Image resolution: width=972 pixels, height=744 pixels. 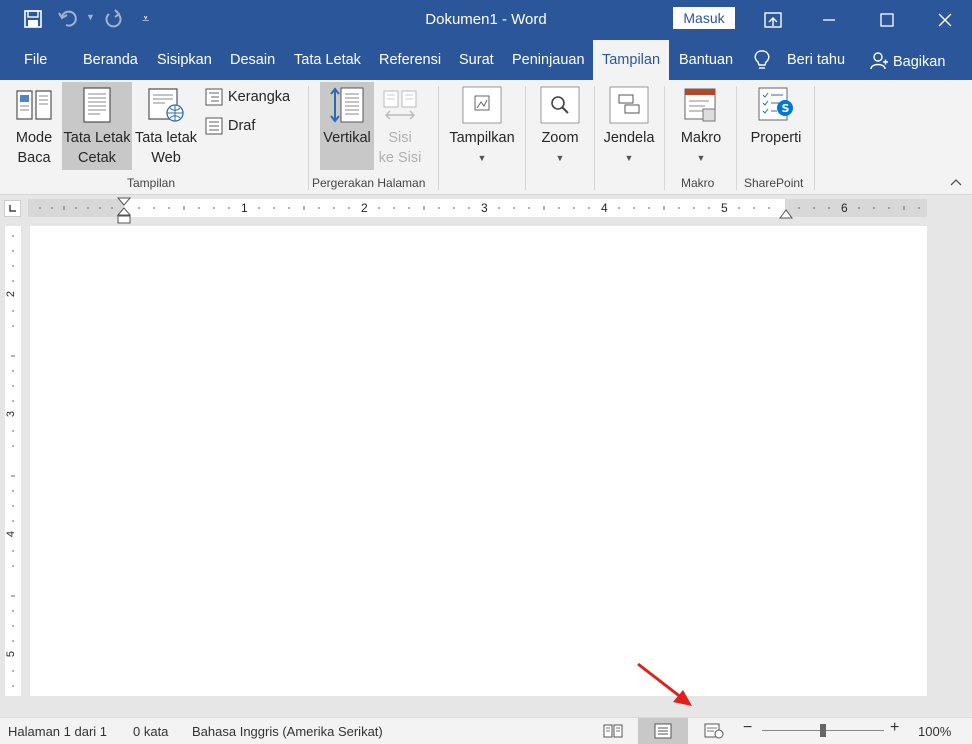 What do you see at coordinates (347, 105) in the screenshot?
I see `vertical-icon` at bounding box center [347, 105].